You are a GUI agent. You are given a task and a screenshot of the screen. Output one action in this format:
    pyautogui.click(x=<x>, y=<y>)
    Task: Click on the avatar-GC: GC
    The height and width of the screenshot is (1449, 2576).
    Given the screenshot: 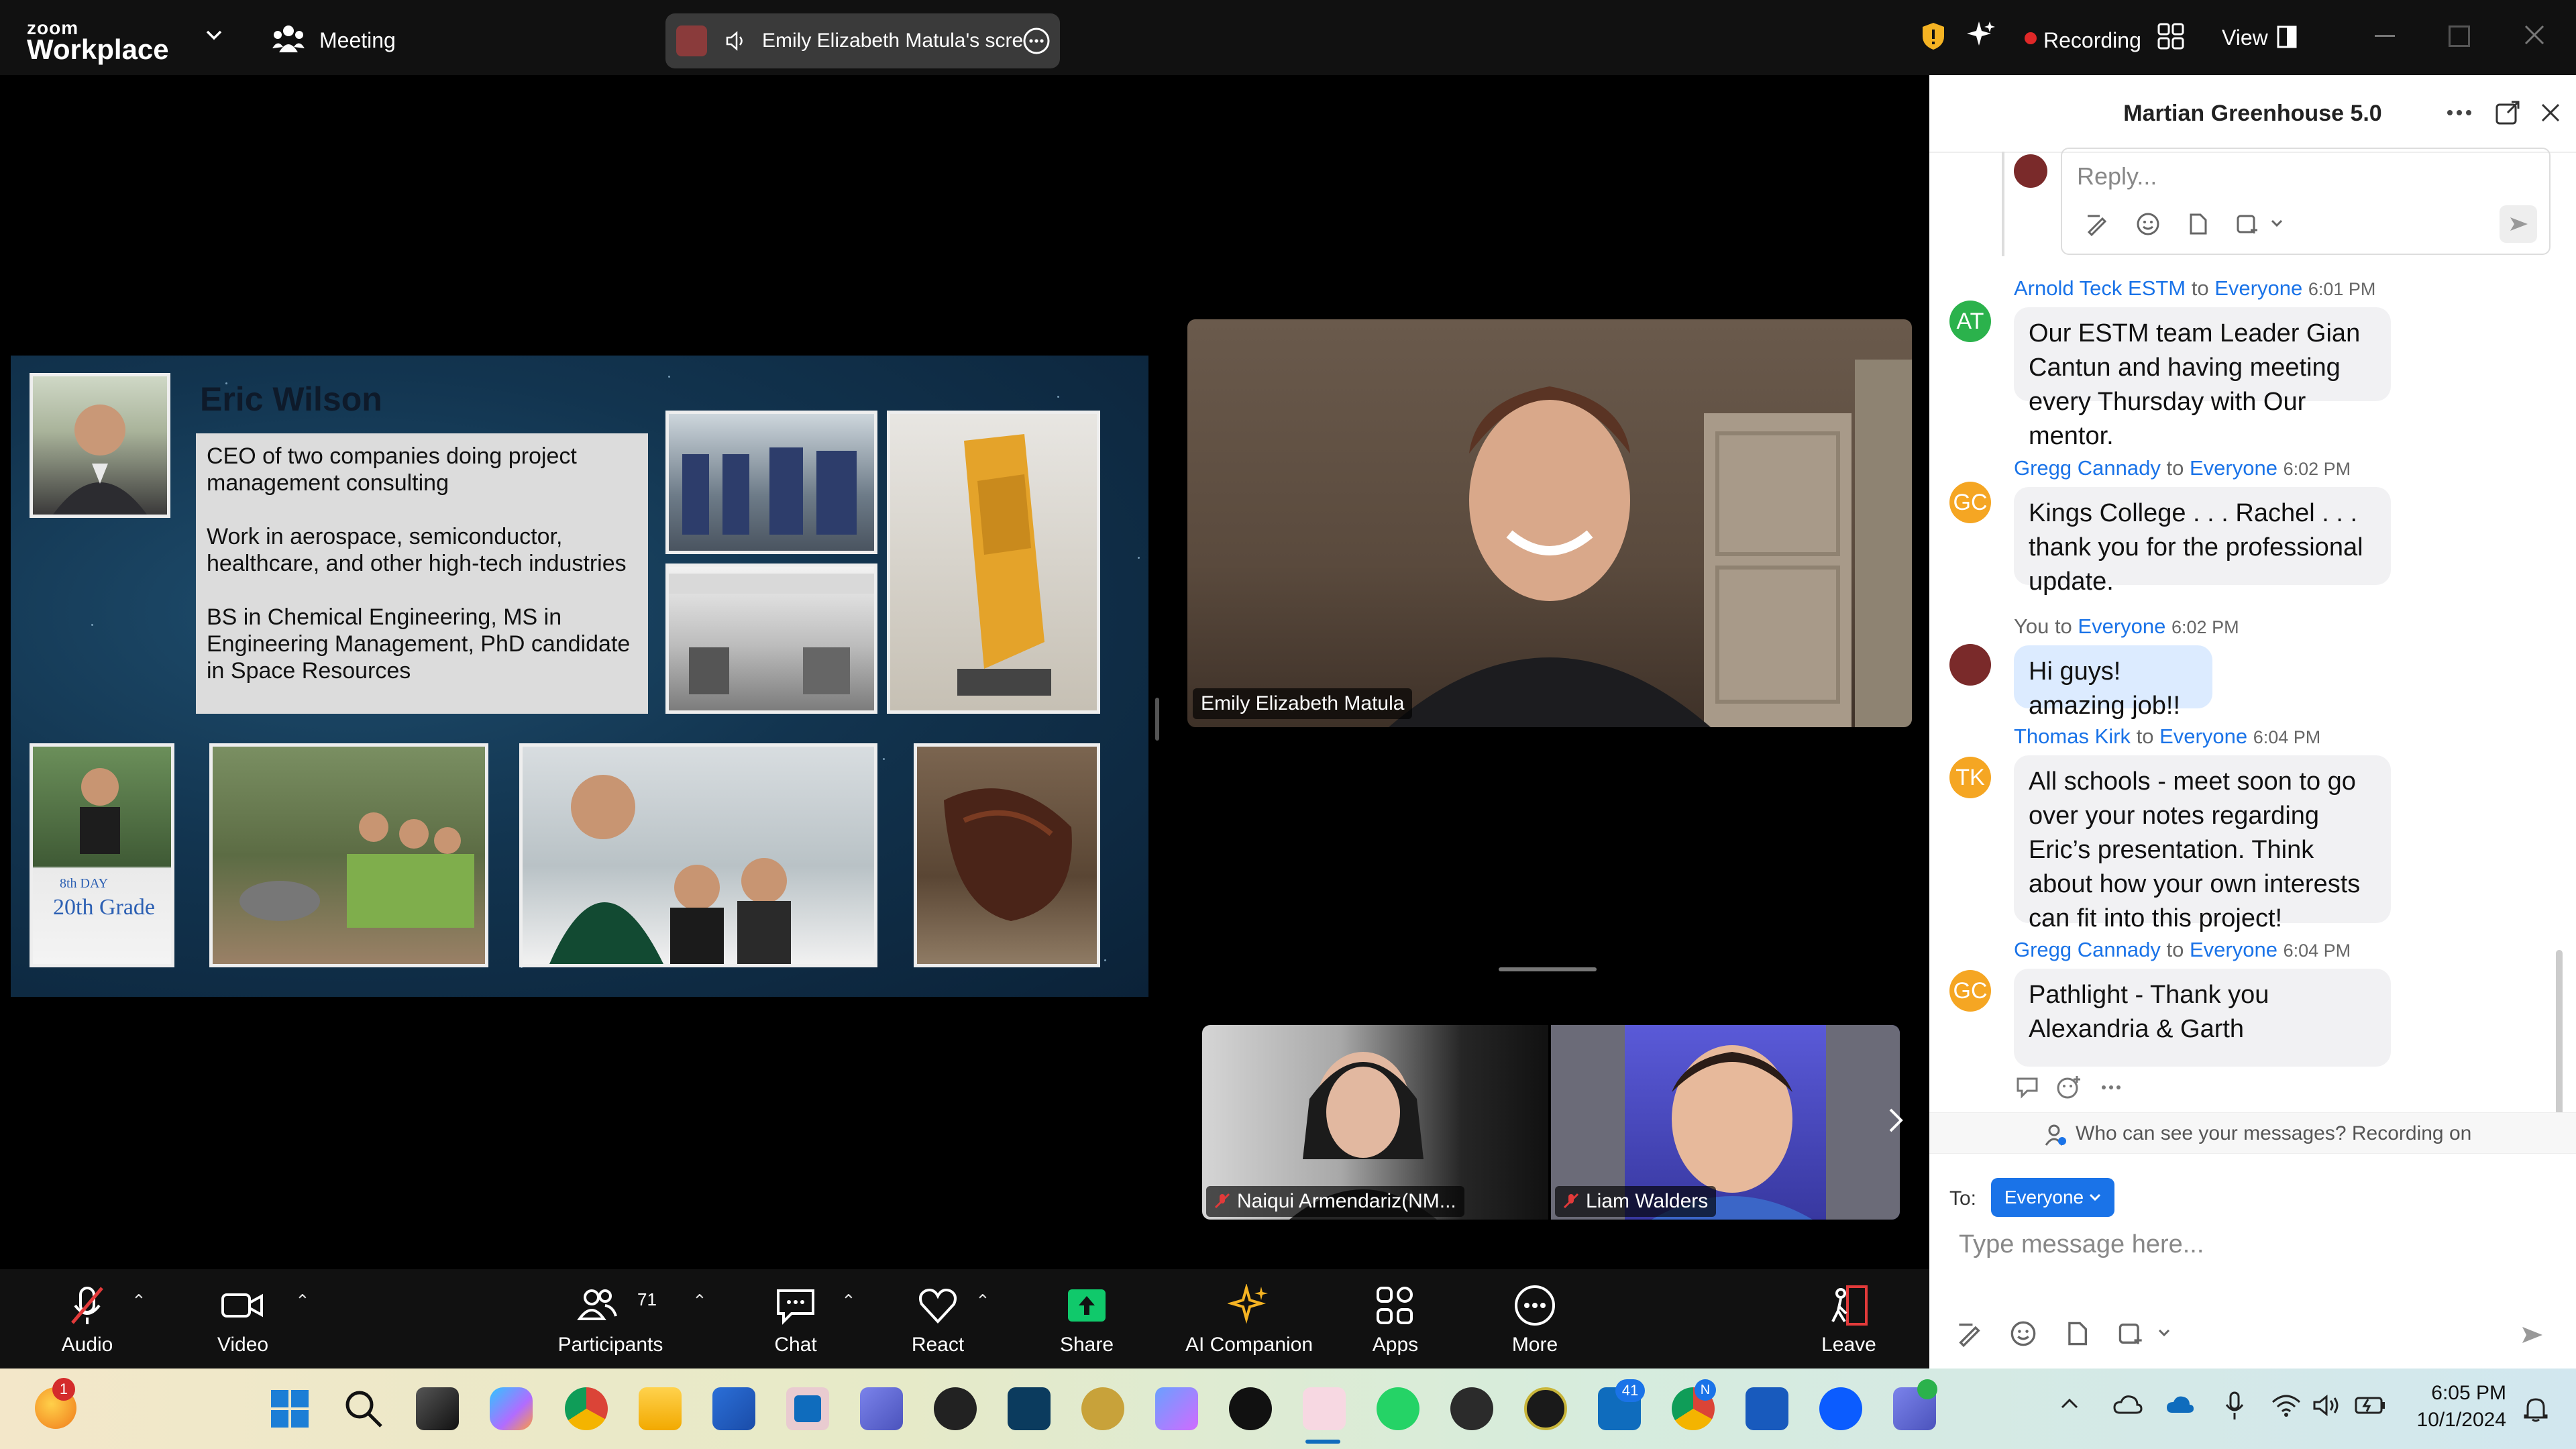 What is the action you would take?
    pyautogui.click(x=1970, y=991)
    